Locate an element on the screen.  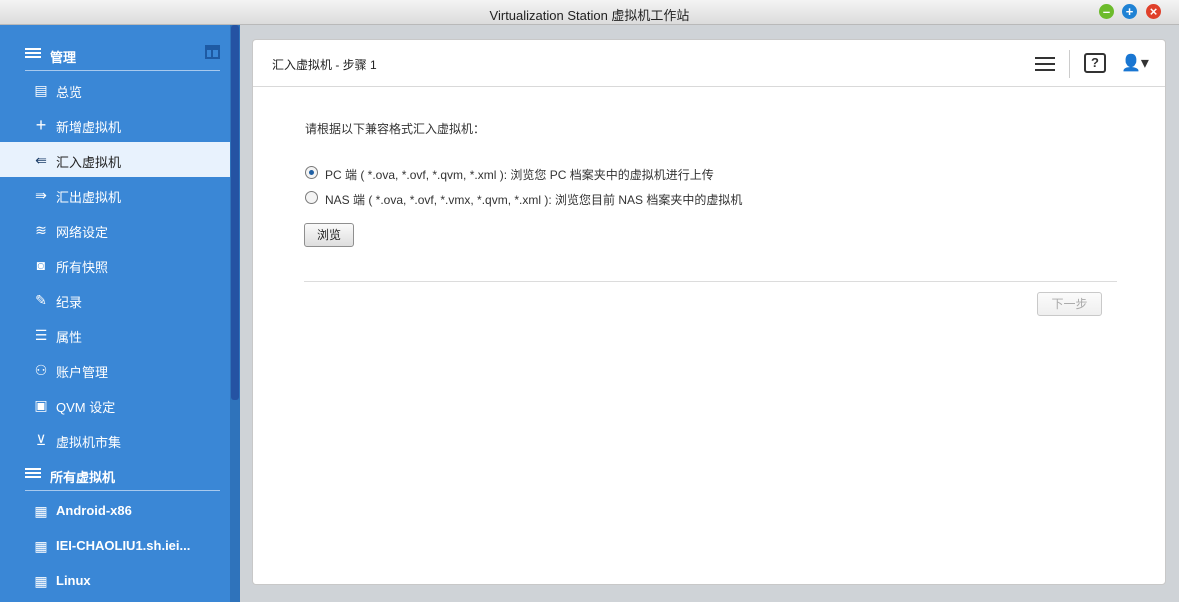
market-icon: ⊻ is located at coordinates (41, 440).